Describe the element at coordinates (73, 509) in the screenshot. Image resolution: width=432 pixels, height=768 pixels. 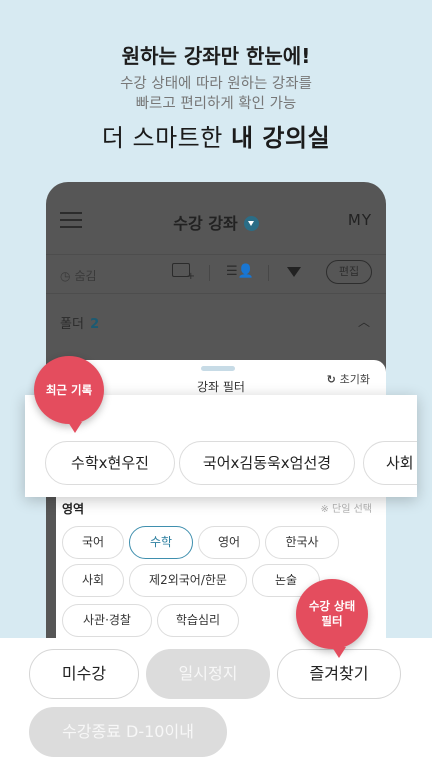
I see `subject-label: 영역` at that location.